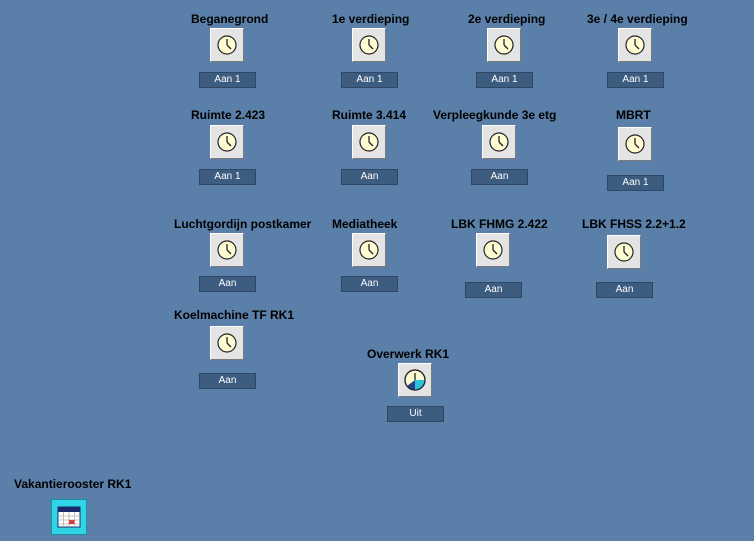 The width and height of the screenshot is (754, 541). Describe the element at coordinates (73, 484) in the screenshot. I see `vacation-label: Vakantierooster RK1` at that location.